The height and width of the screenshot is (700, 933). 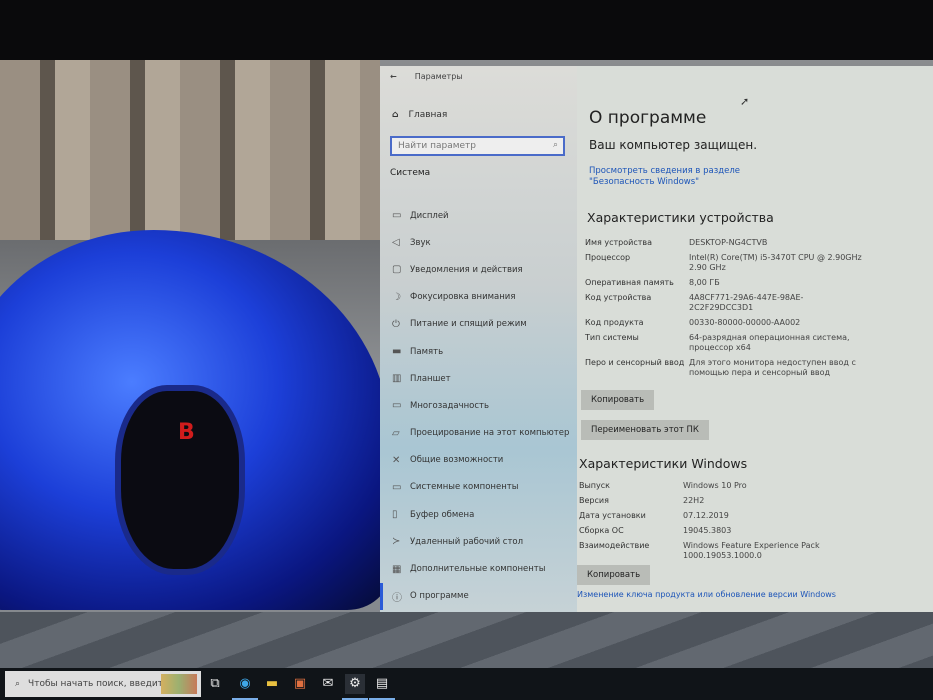 I want to click on sidebar-item: ▭ Многозадачность, so click(x=478, y=405).